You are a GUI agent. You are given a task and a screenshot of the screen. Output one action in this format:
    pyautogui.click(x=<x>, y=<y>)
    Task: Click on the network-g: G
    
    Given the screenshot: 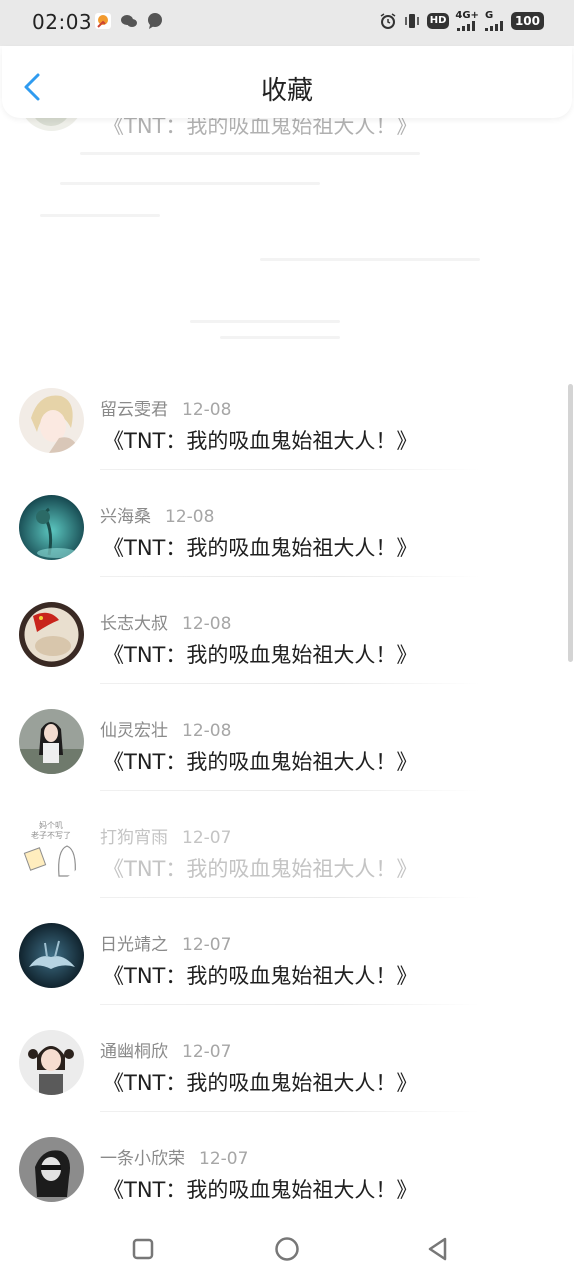 What is the action you would take?
    pyautogui.click(x=494, y=21)
    